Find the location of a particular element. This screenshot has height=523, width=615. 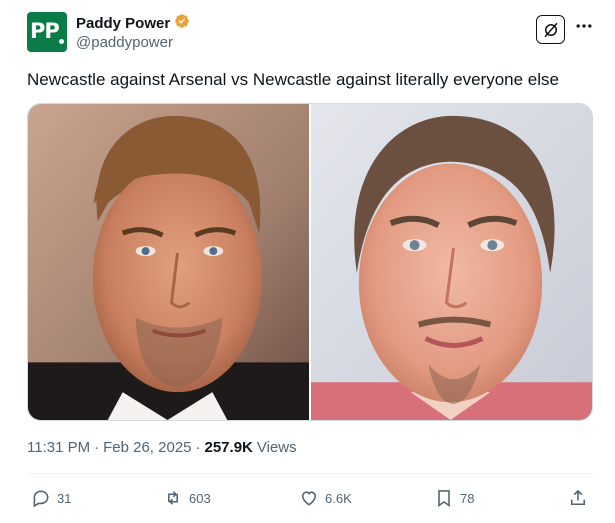

bookmark-count: 78 is located at coordinates (467, 498).